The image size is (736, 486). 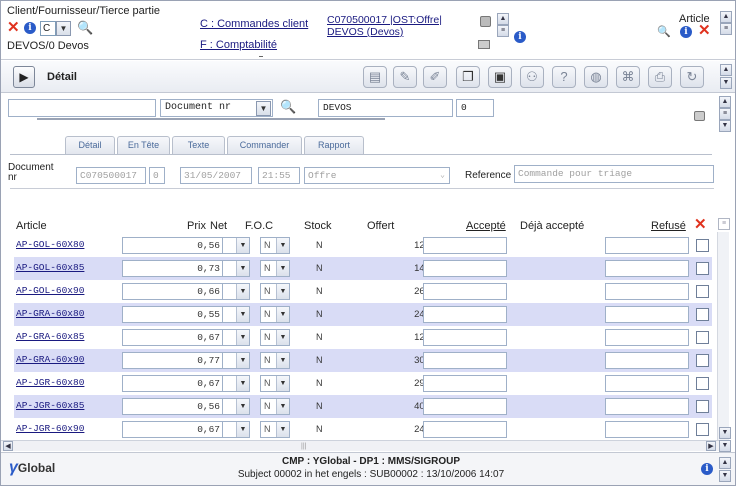 I want to click on tab-rapport: Rapport, so click(x=334, y=145).